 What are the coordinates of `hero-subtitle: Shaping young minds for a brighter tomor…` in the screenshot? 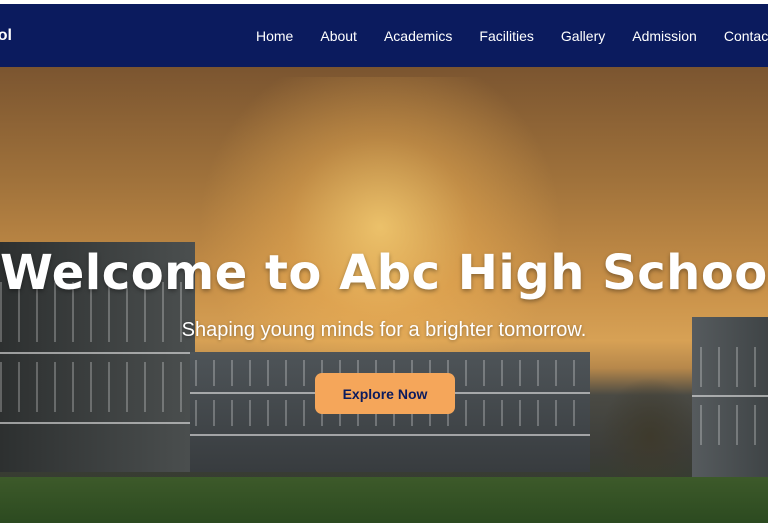 It's located at (384, 330).